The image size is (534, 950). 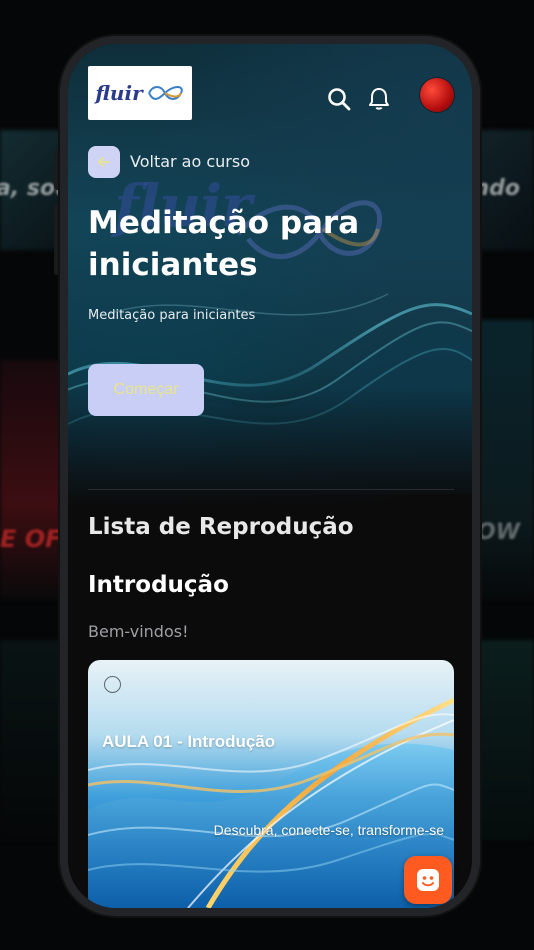 What do you see at coordinates (339, 99) in the screenshot?
I see `search-icon` at bounding box center [339, 99].